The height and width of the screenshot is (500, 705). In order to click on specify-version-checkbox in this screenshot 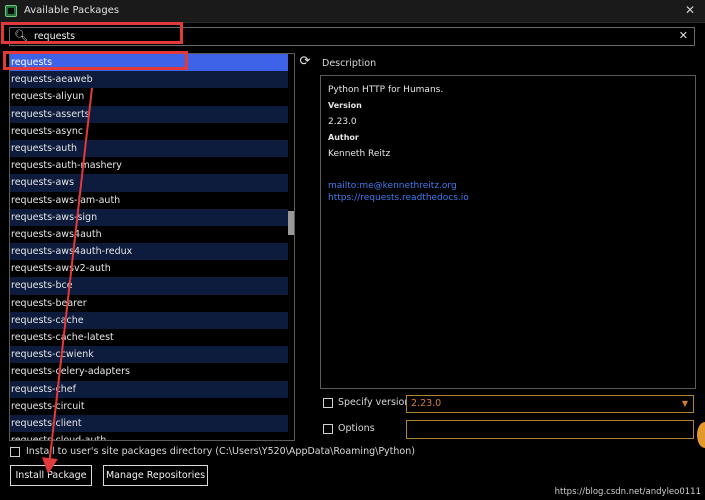, I will do `click(328, 403)`.